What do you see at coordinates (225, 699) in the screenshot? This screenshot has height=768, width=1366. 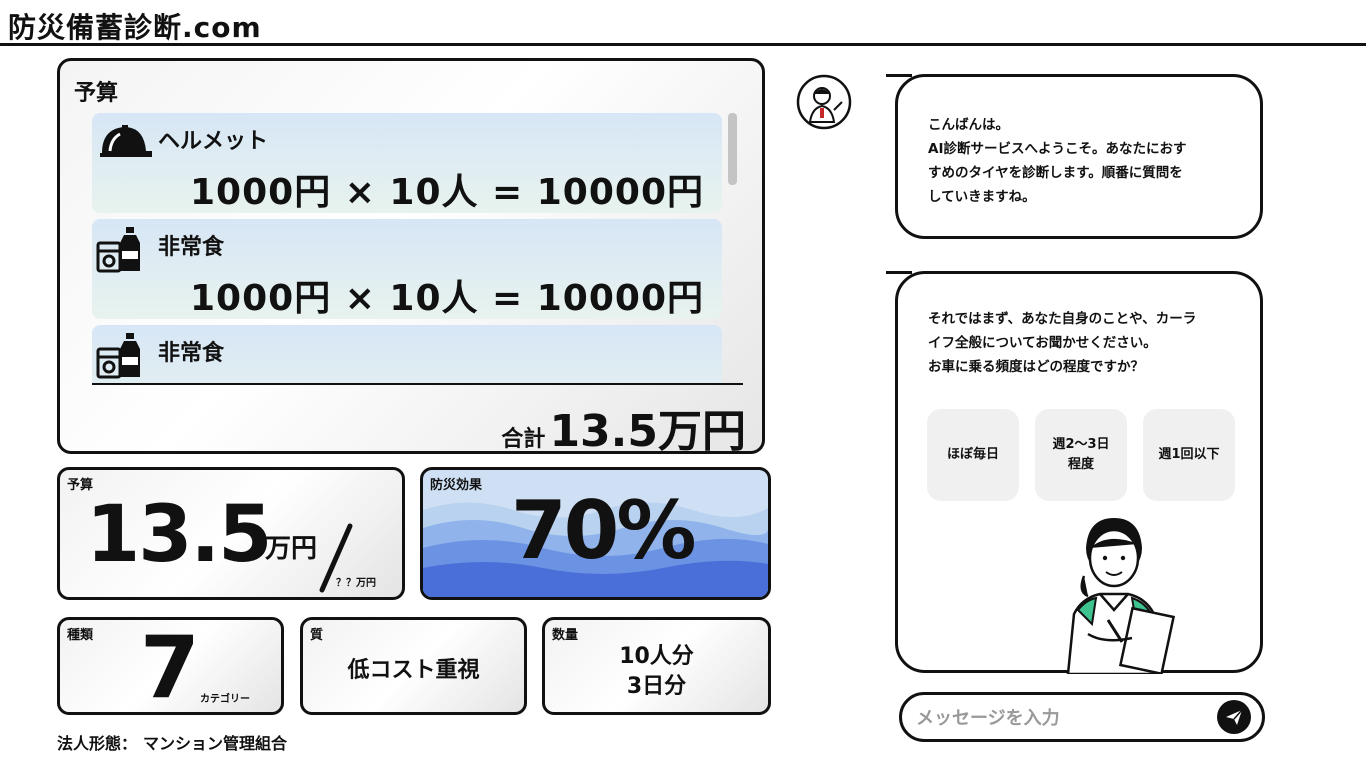 I see `kinds-unit: カテゴリー` at bounding box center [225, 699].